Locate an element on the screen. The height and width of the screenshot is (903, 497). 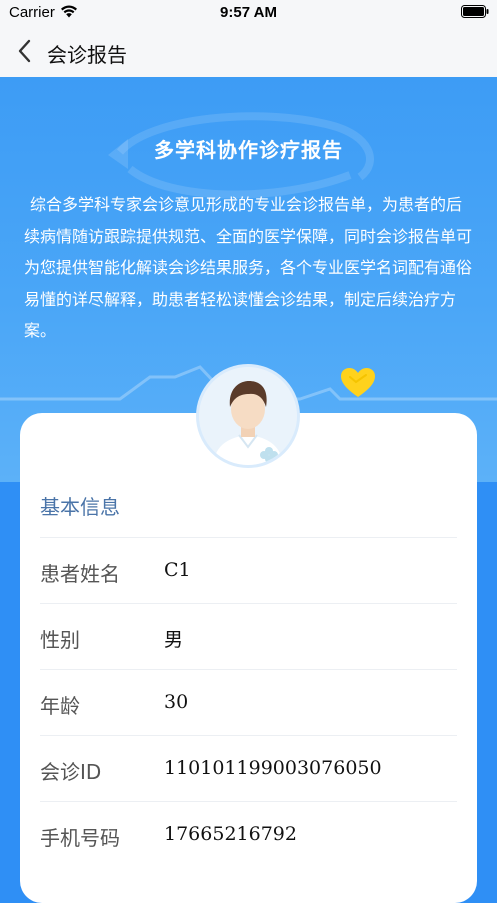
row-value: C1 is located at coordinates (177, 570).